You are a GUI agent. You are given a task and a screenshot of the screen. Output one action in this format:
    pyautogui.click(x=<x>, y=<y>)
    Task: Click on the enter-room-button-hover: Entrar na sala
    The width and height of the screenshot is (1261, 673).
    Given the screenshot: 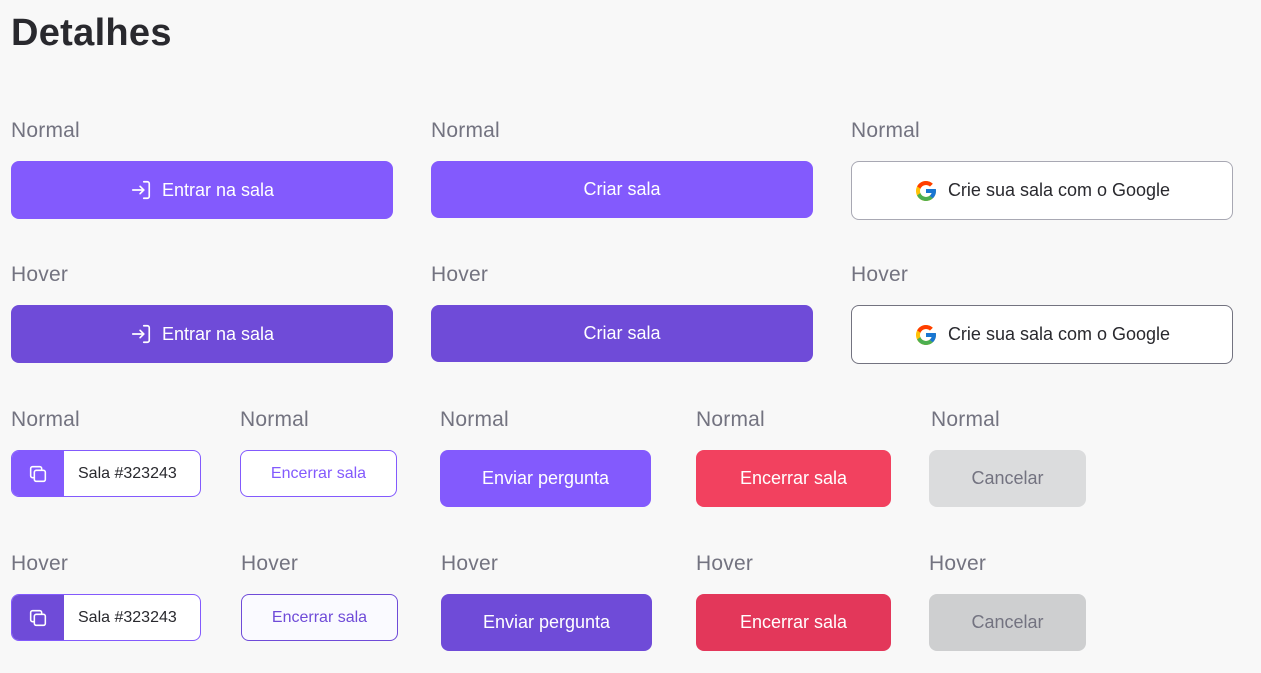 What is the action you would take?
    pyautogui.click(x=202, y=334)
    